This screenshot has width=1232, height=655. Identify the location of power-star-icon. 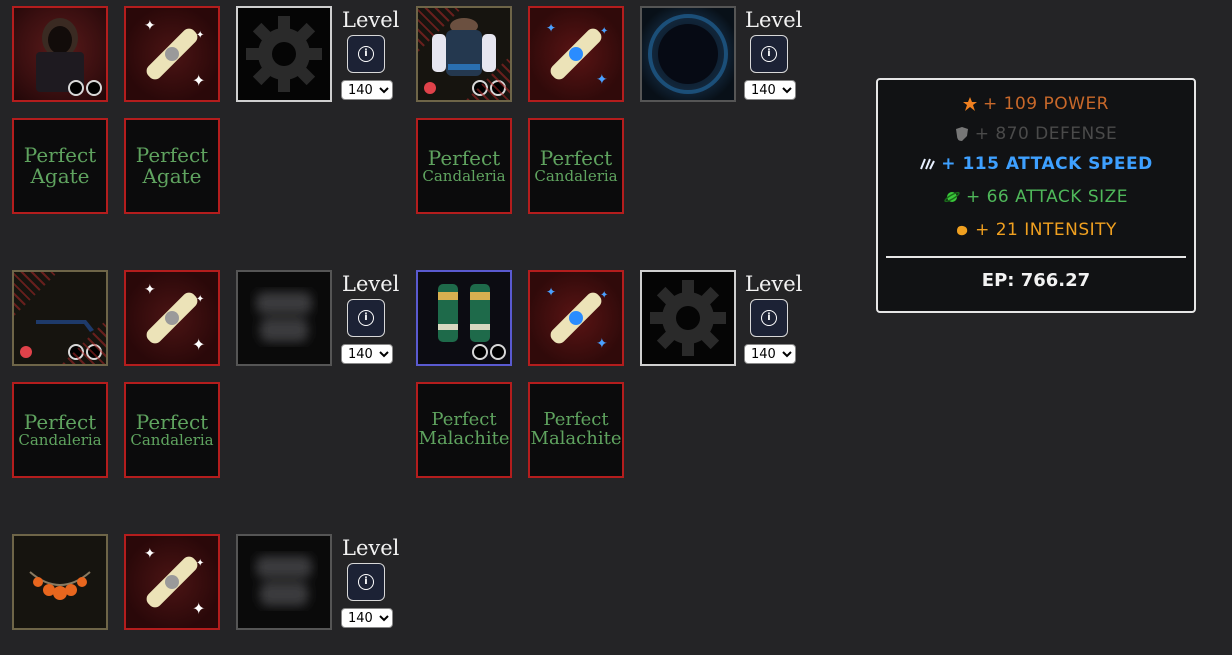
(970, 104).